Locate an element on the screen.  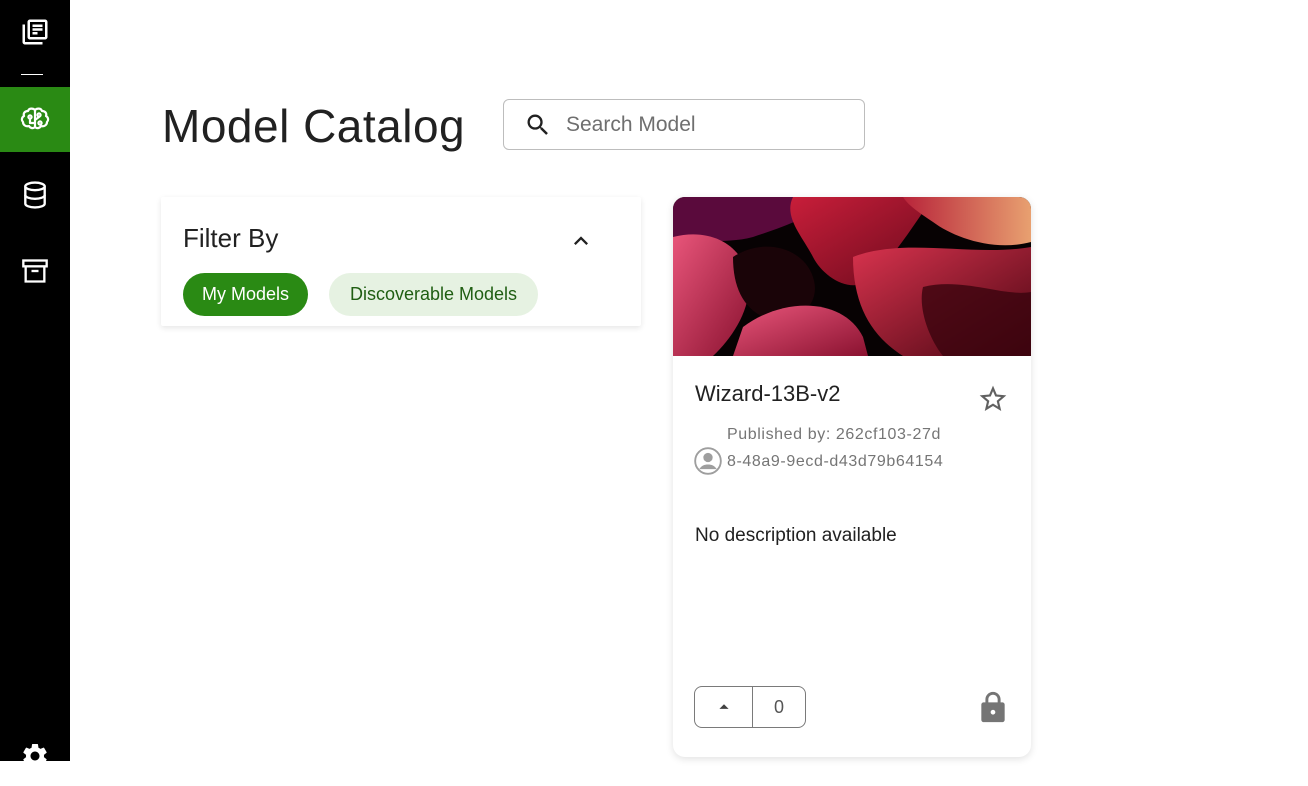
filter-title: Filter By is located at coordinates (231, 238).